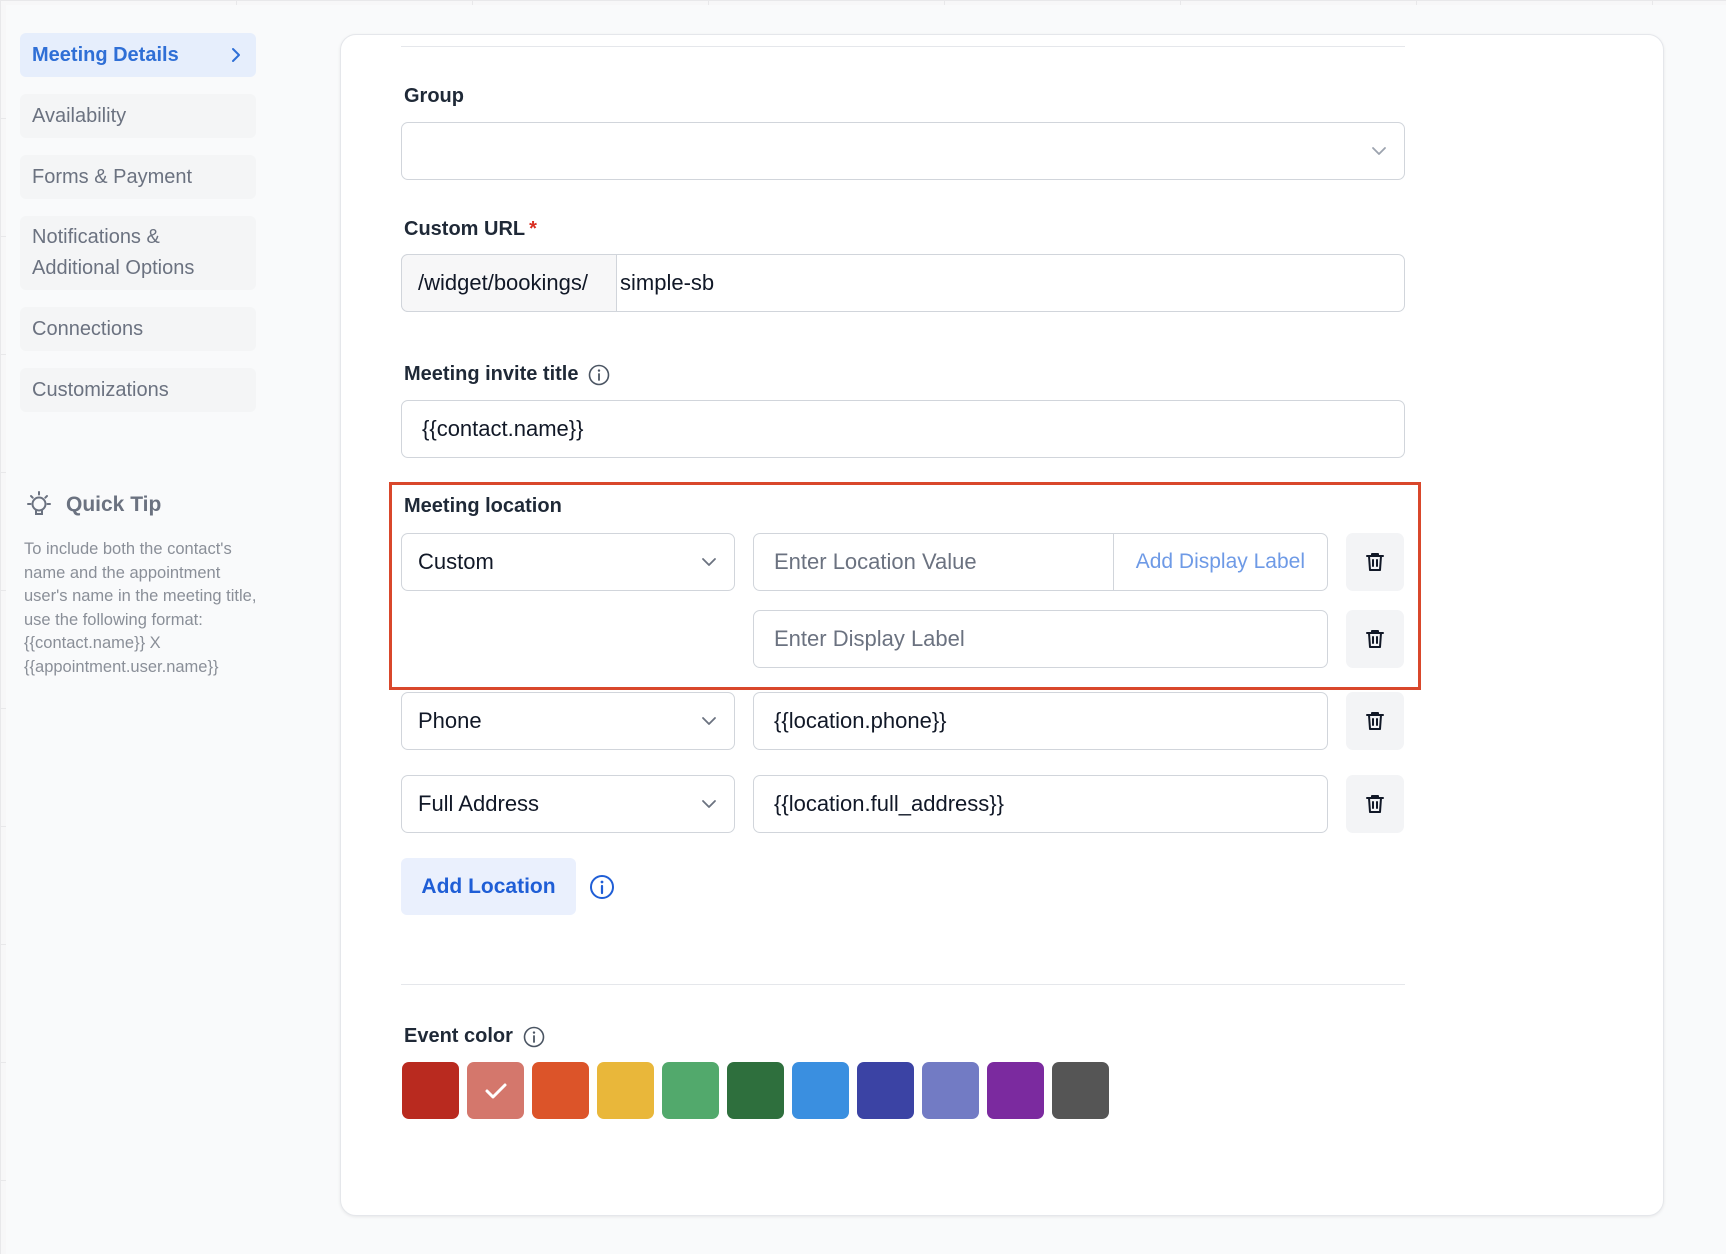  What do you see at coordinates (105, 54) in the screenshot?
I see `sidebar-item-label: Meeting Details` at bounding box center [105, 54].